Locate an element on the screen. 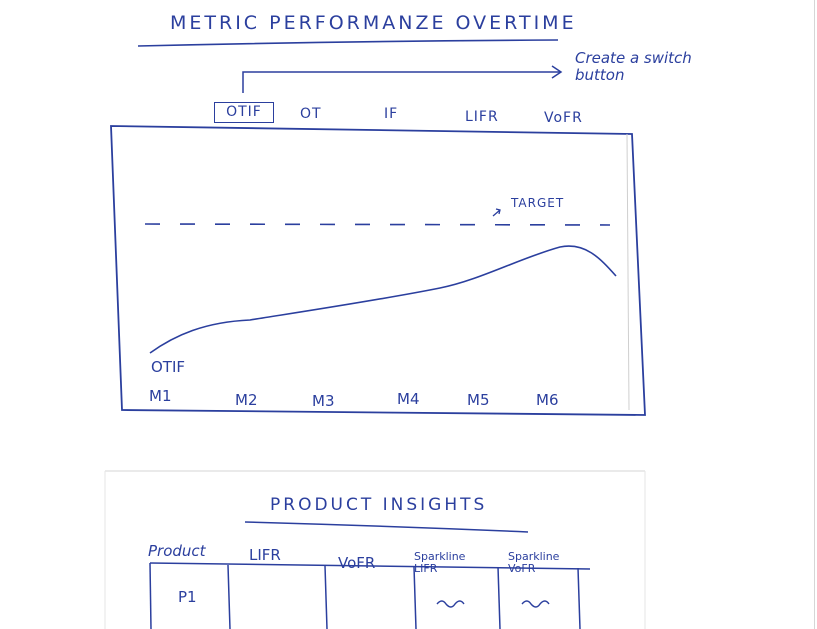 This screenshot has height=629, width=817. column-header-vofr: VoFR is located at coordinates (357, 563).